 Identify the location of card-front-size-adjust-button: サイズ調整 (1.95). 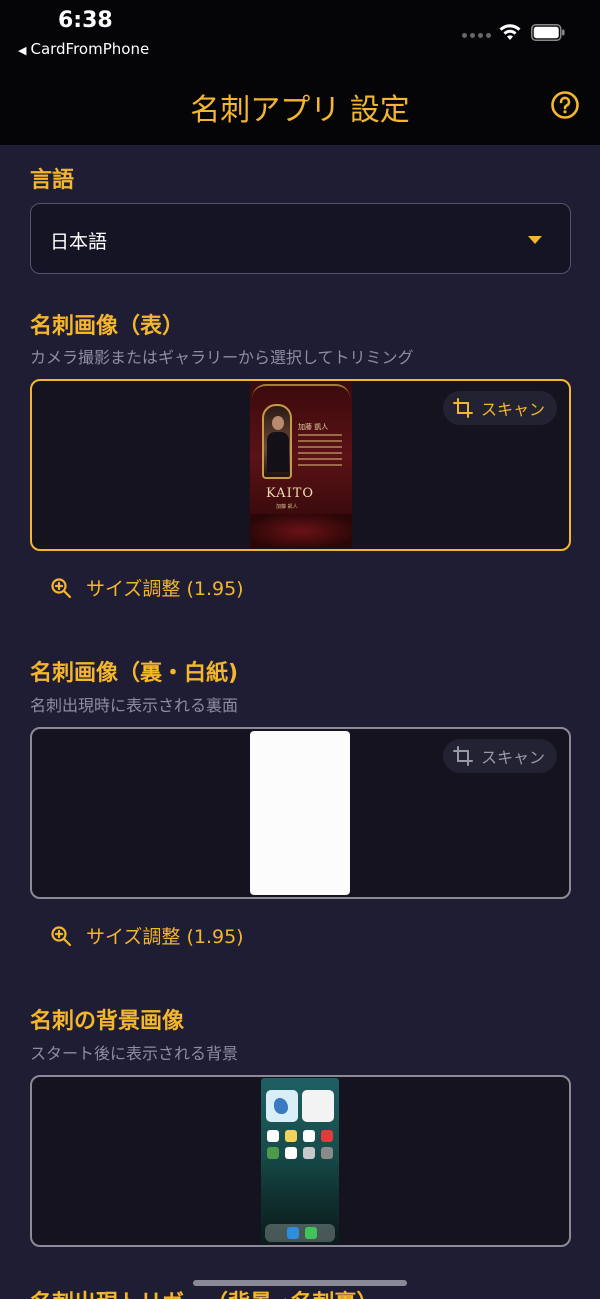
(147, 587).